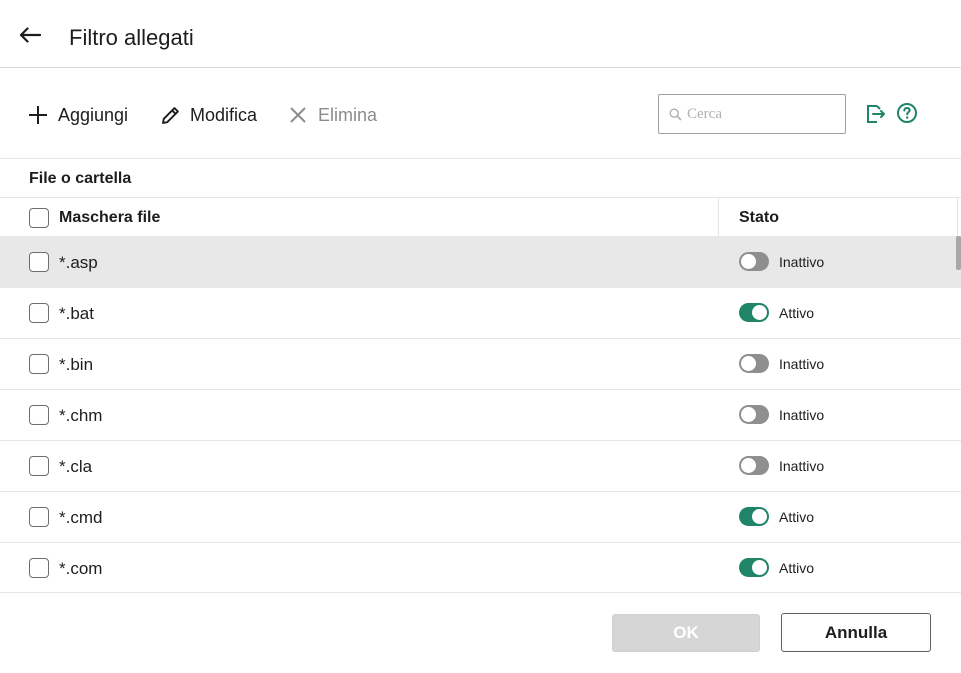  I want to click on edit-button: Modifica, so click(208, 115).